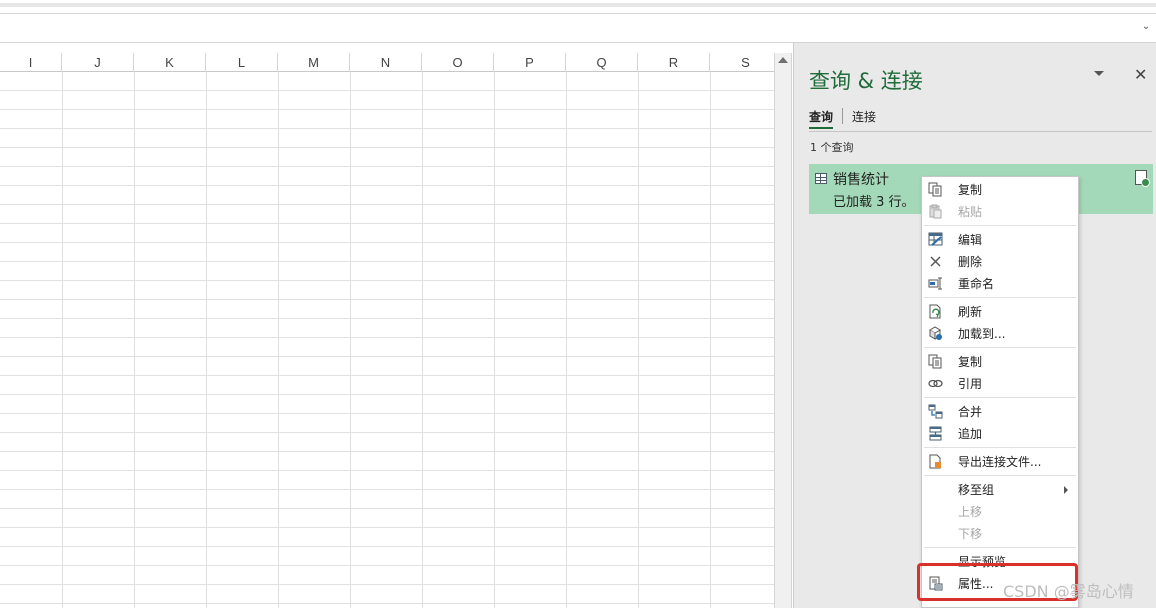  What do you see at coordinates (1000, 511) in the screenshot?
I see `menu-item-move-up: 上移` at bounding box center [1000, 511].